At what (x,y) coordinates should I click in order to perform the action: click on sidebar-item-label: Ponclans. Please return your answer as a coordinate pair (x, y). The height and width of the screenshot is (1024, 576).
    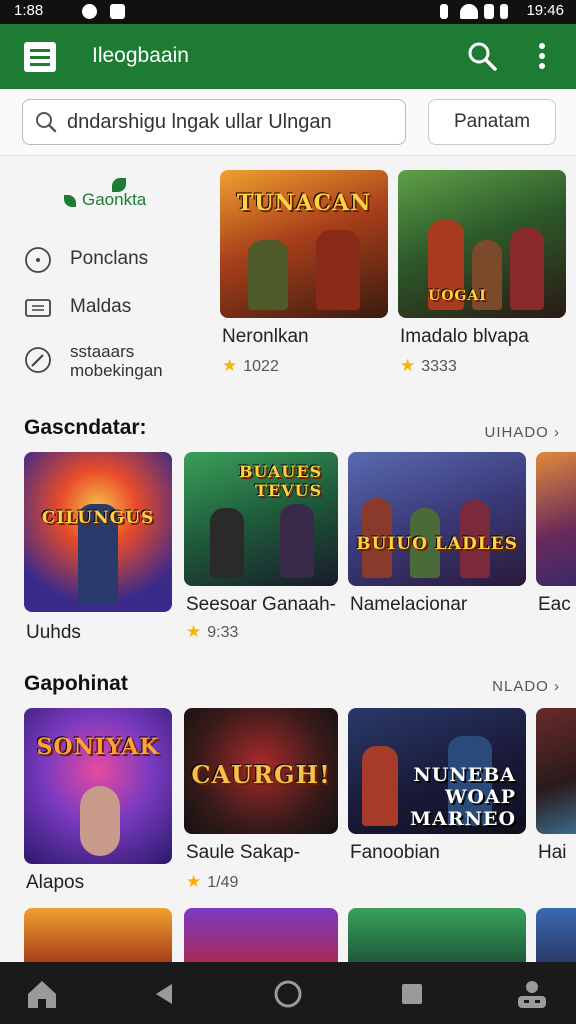
    Looking at the image, I should click on (109, 258).